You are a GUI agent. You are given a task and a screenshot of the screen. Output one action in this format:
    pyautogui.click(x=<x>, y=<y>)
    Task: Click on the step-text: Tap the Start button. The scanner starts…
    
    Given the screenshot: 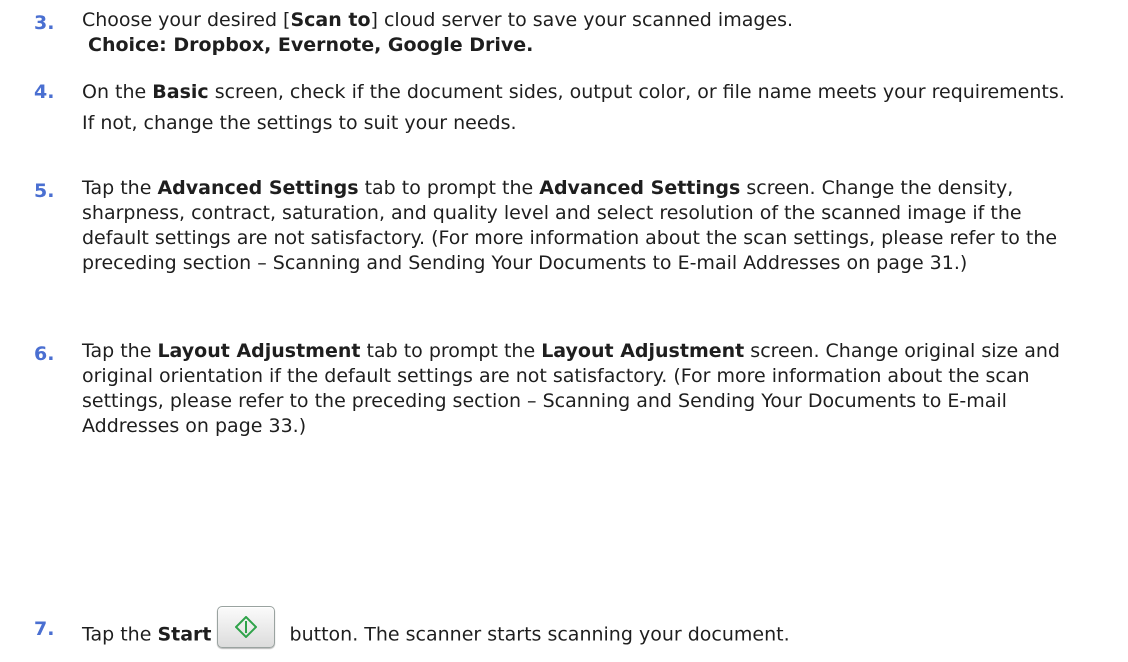 What is the action you would take?
    pyautogui.click(x=580, y=631)
    